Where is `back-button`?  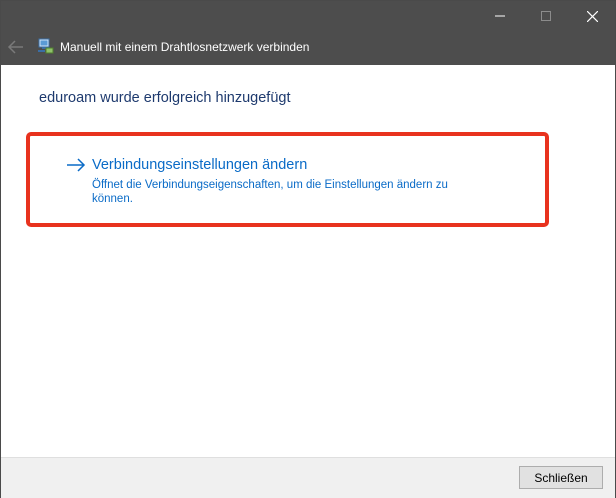 back-button is located at coordinates (16, 47).